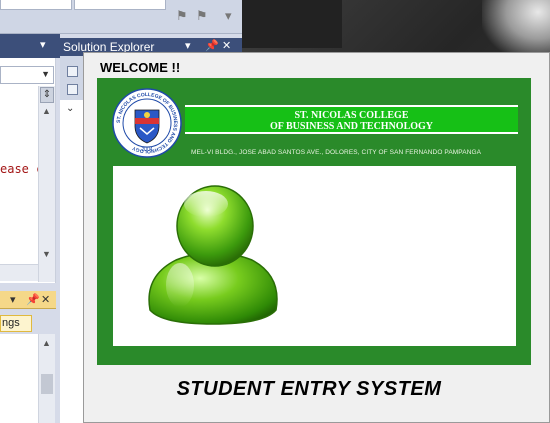  Describe the element at coordinates (292, 24) in the screenshot. I see `background-shadow` at that location.